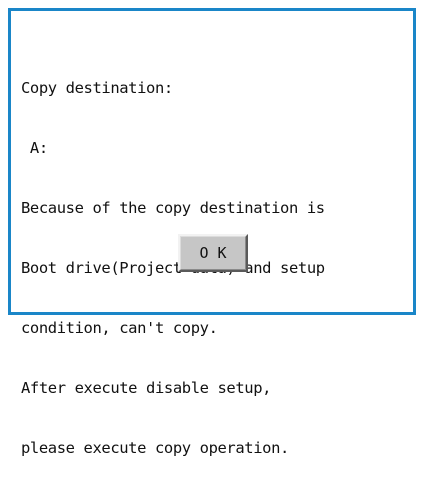 The height and width of the screenshot is (498, 426). What do you see at coordinates (155, 448) in the screenshot?
I see `message-line: please execute copy operation.` at bounding box center [155, 448].